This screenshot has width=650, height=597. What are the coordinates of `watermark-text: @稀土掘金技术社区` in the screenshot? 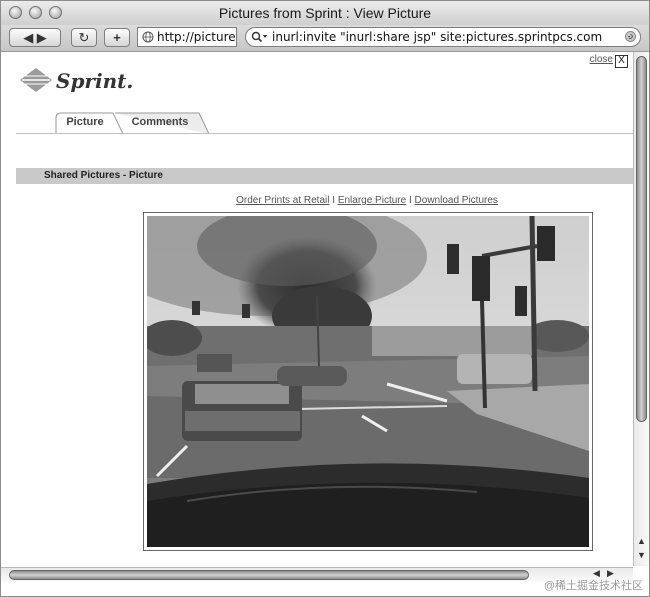 It's located at (593, 586).